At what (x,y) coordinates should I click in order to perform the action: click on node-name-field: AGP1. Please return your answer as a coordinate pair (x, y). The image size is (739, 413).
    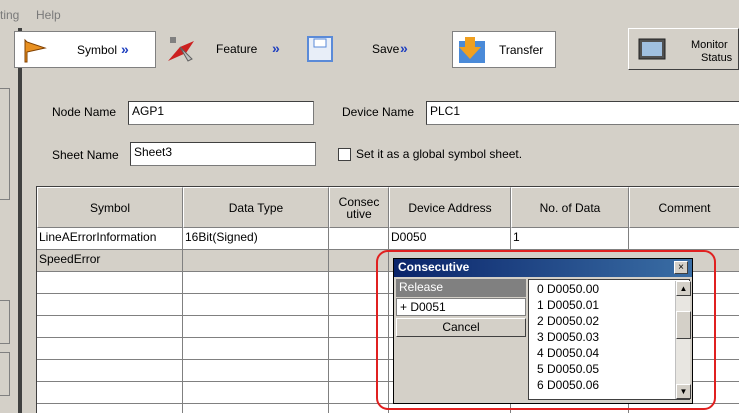
    Looking at the image, I should click on (221, 113).